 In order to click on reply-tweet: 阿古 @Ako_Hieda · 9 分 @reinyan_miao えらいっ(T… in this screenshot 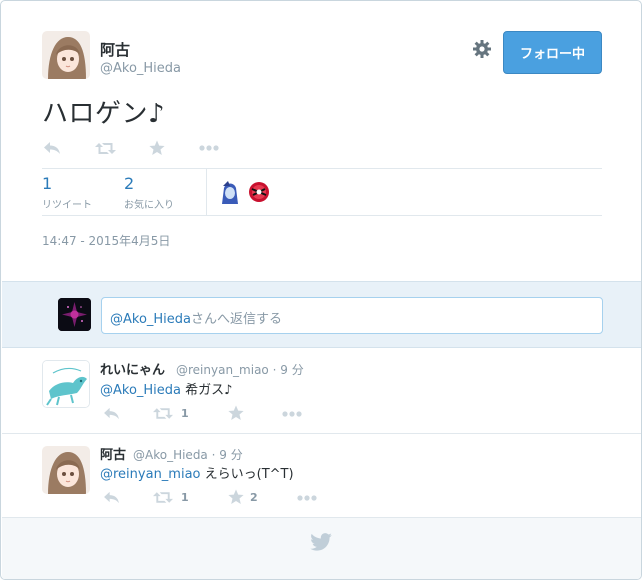, I will do `click(321, 476)`.